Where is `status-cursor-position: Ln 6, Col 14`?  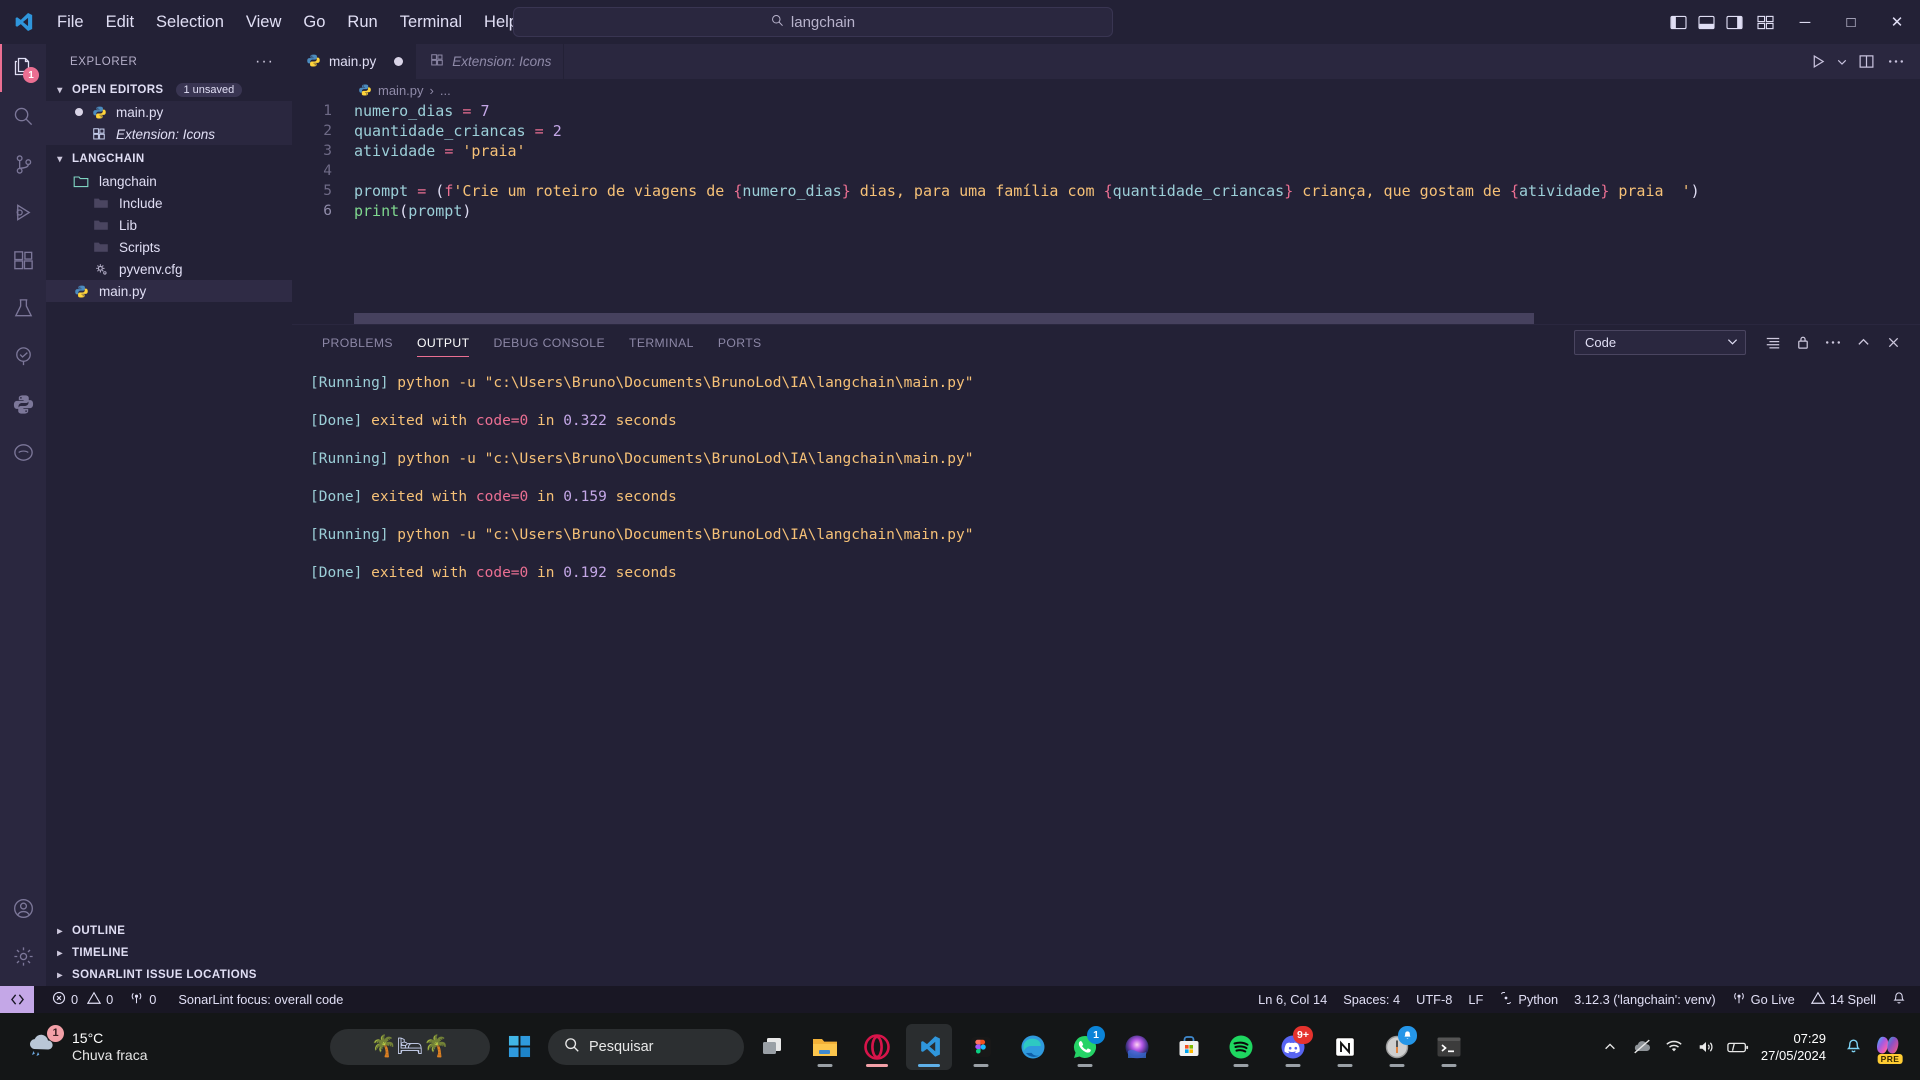 status-cursor-position: Ln 6, Col 14 is located at coordinates (1292, 999).